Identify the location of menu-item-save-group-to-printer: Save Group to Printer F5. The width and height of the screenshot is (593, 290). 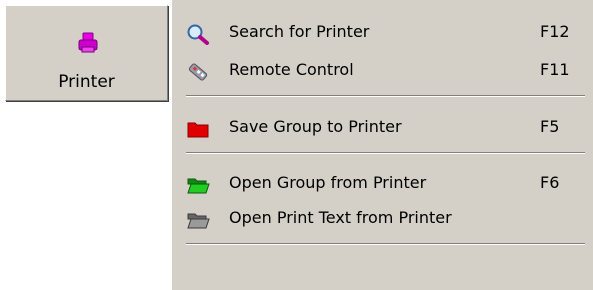
(382, 127).